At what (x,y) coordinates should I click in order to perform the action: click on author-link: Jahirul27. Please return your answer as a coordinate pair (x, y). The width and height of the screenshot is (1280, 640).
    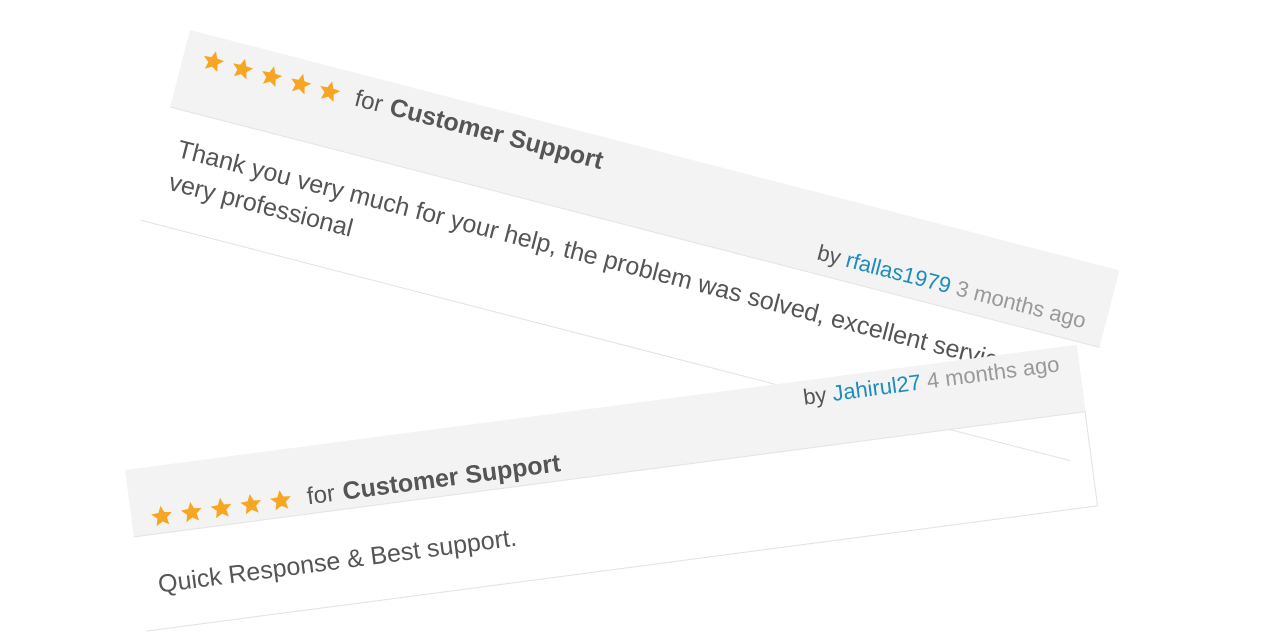
    Looking at the image, I should click on (877, 387).